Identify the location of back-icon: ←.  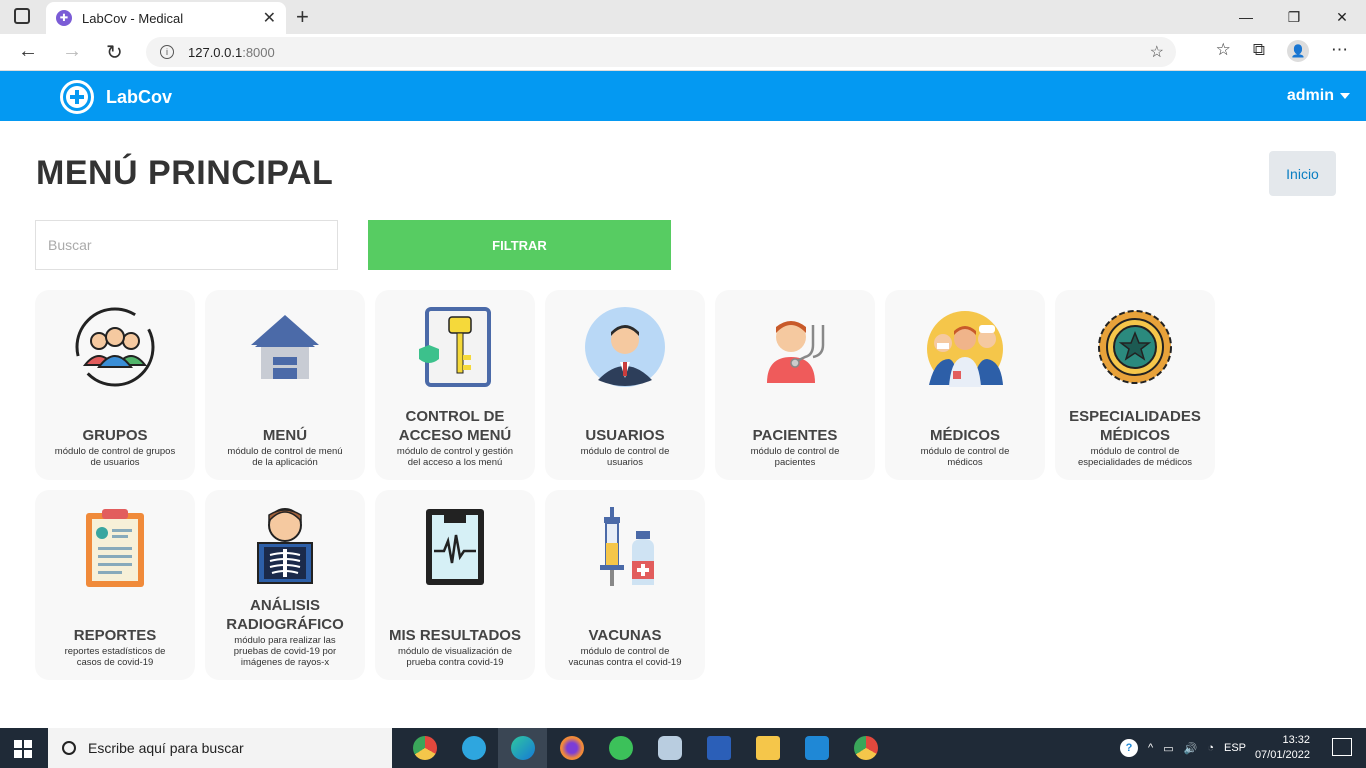
(28, 51).